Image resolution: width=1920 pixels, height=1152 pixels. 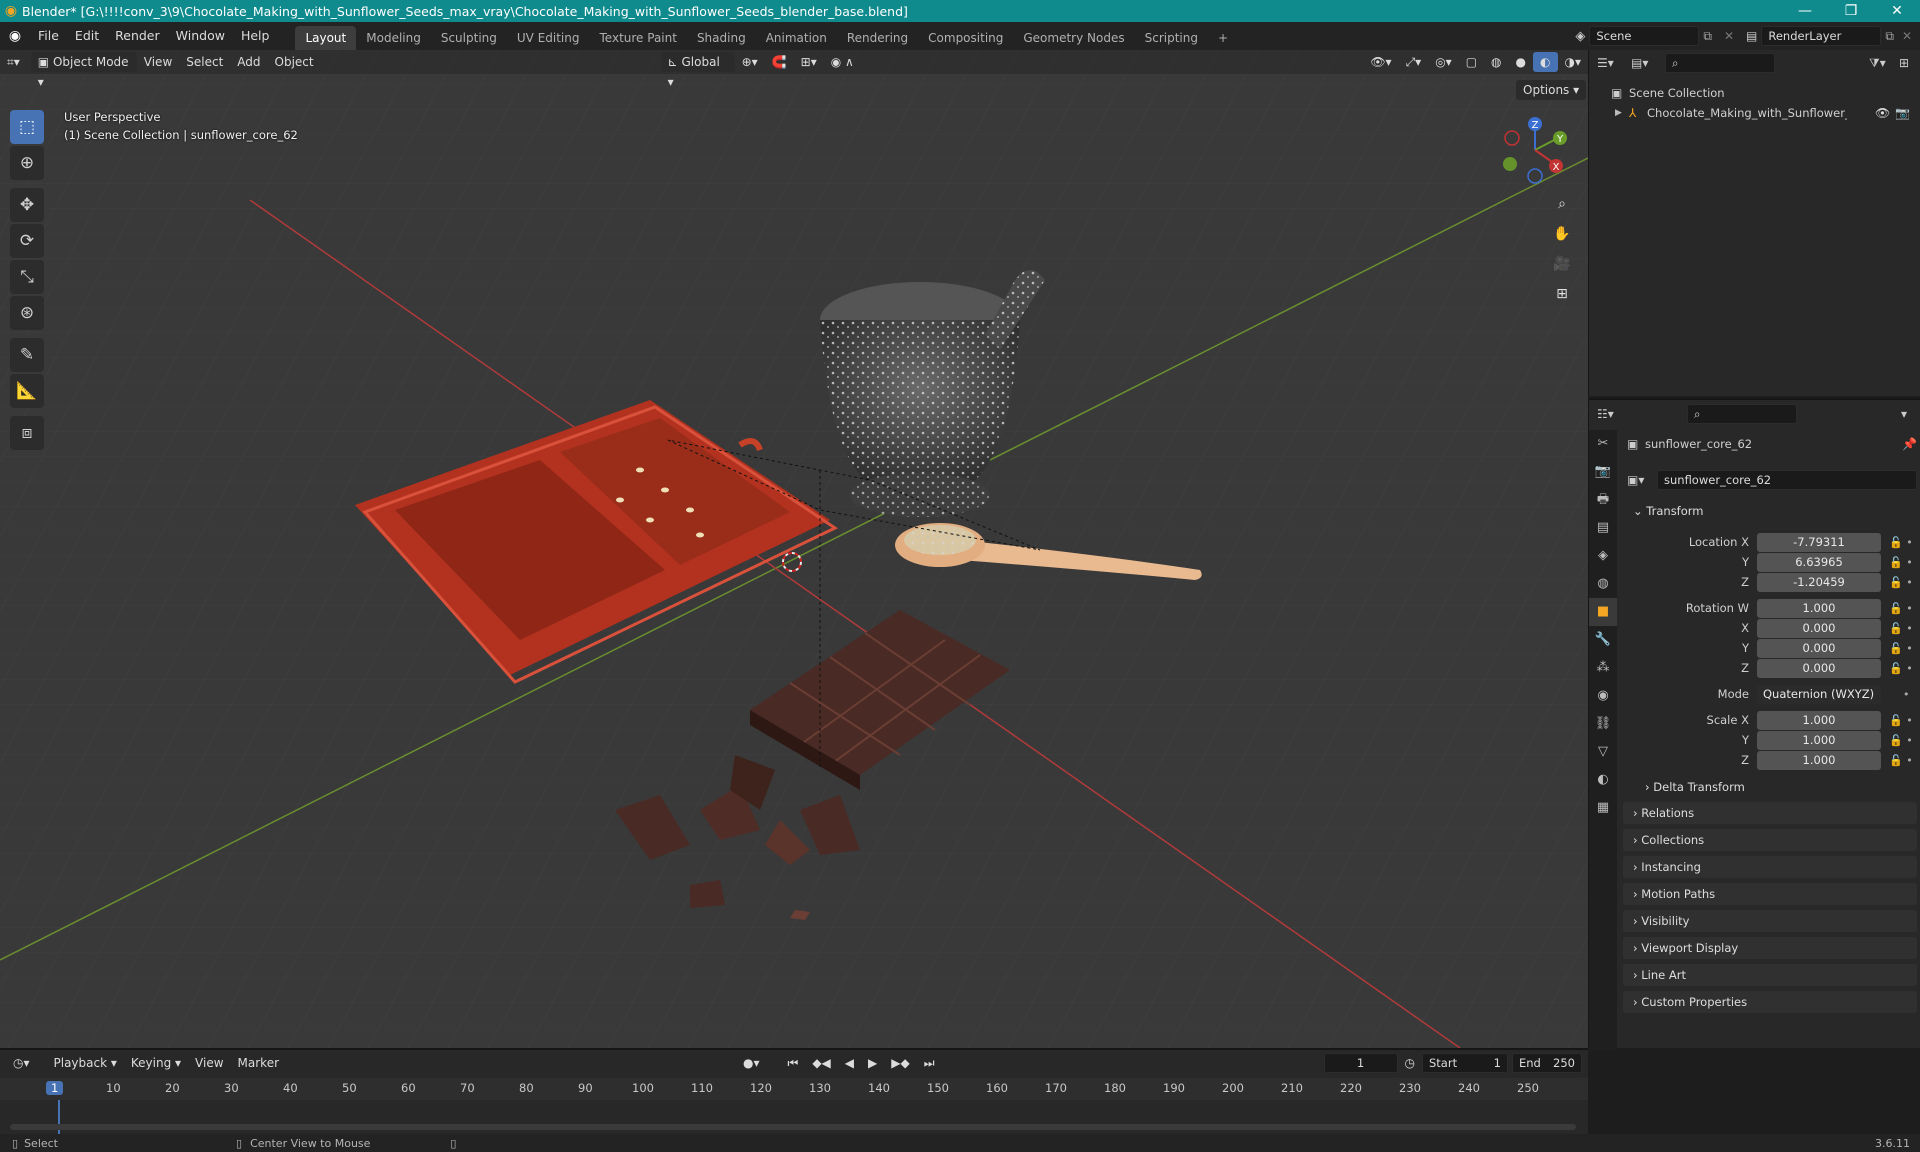 What do you see at coordinates (1819, 648) in the screenshot?
I see `rotation-y-field: 0.000` at bounding box center [1819, 648].